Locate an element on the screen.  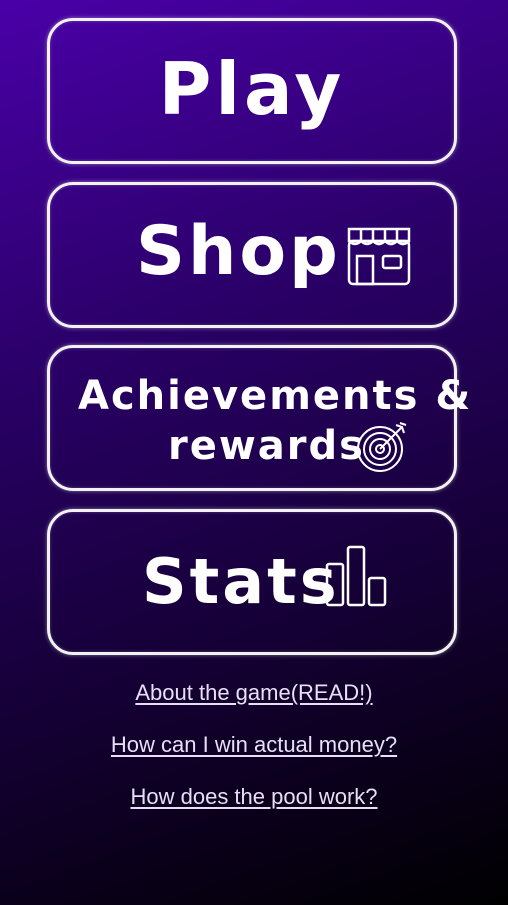
play-label: Play is located at coordinates (252, 89).